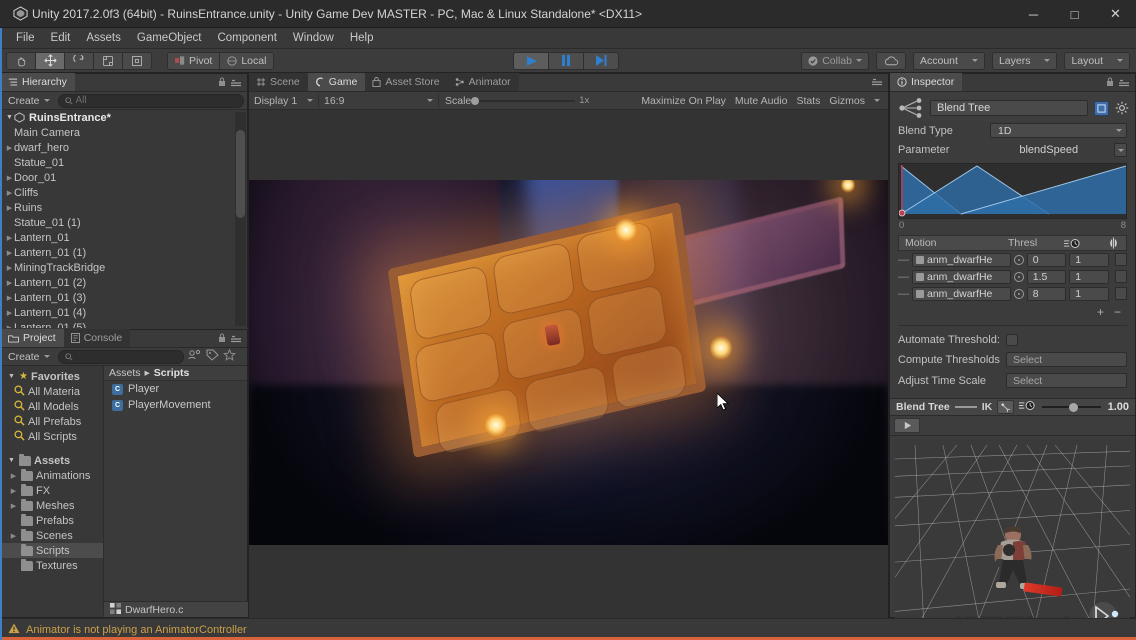 This screenshot has width=1136, height=640. I want to click on project-folder-item: Textures, so click(52, 565).